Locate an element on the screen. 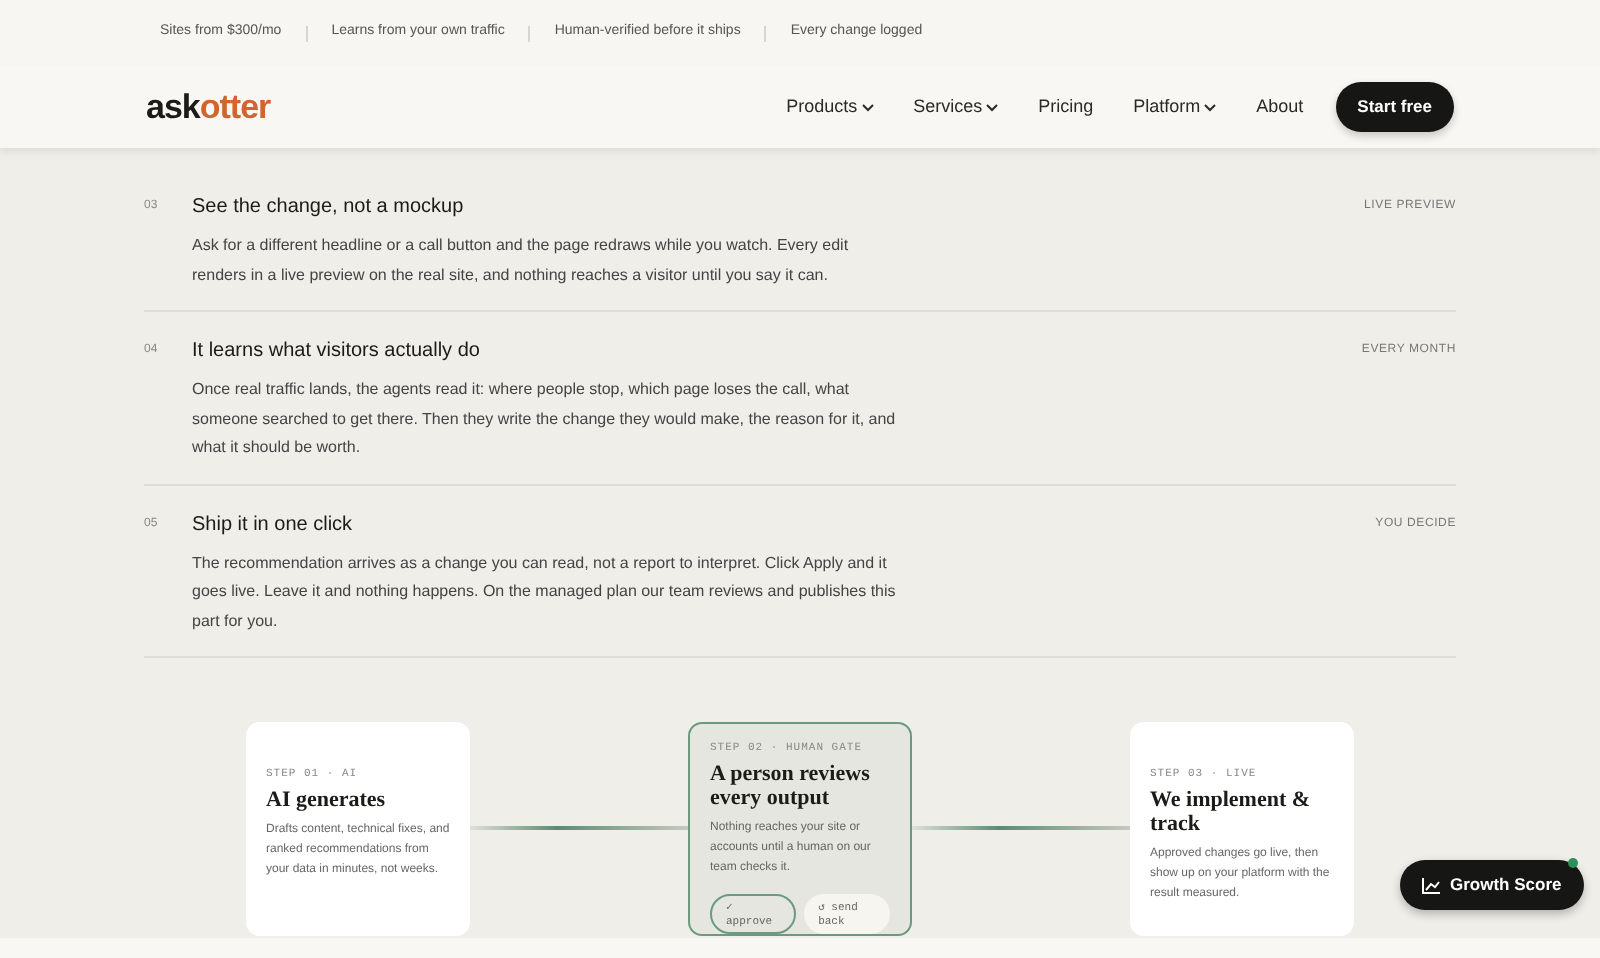  nav-link: Platform is located at coordinates (1175, 107).